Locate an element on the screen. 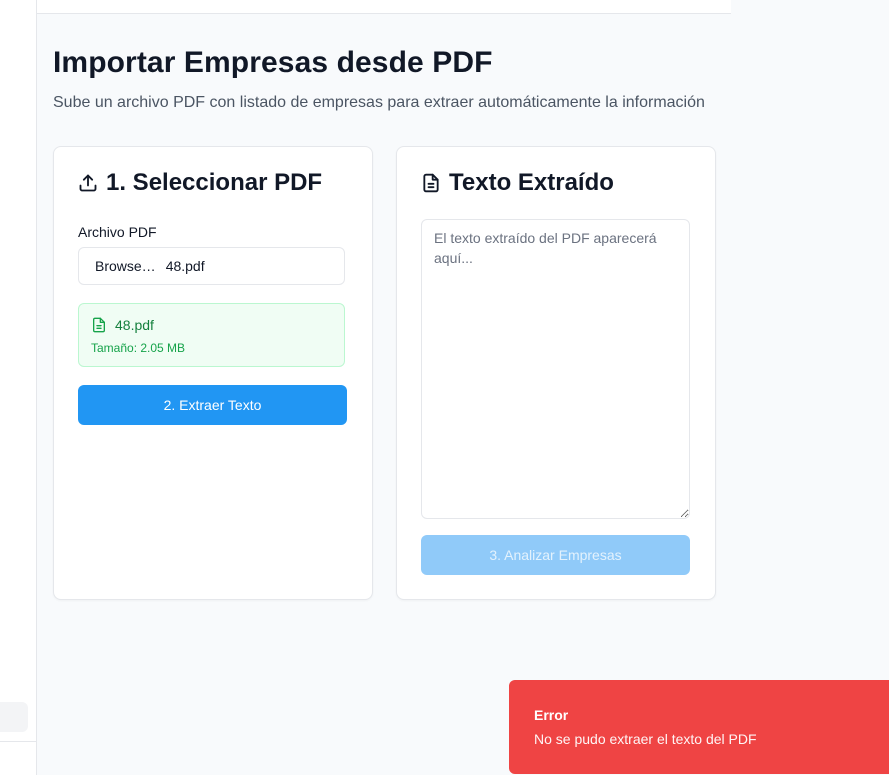 This screenshot has height=775, width=889. select-pdf-heading: 1. Seleccionar PDF is located at coordinates (200, 183).